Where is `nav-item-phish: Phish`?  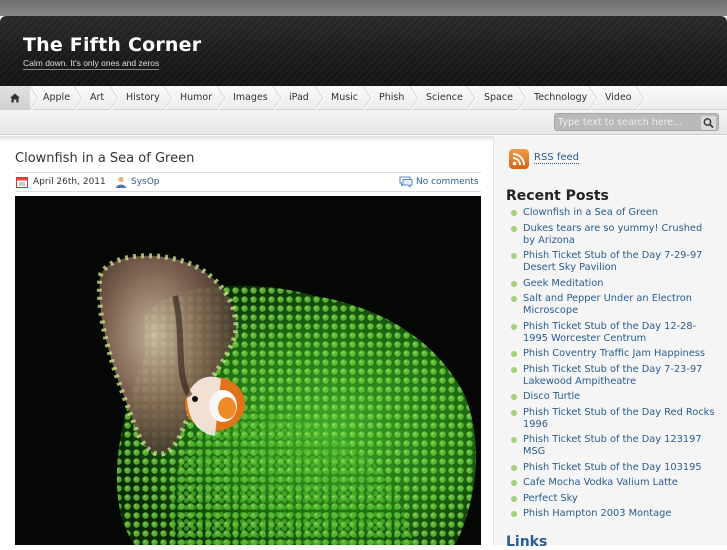
nav-item-phish: Phish is located at coordinates (391, 98).